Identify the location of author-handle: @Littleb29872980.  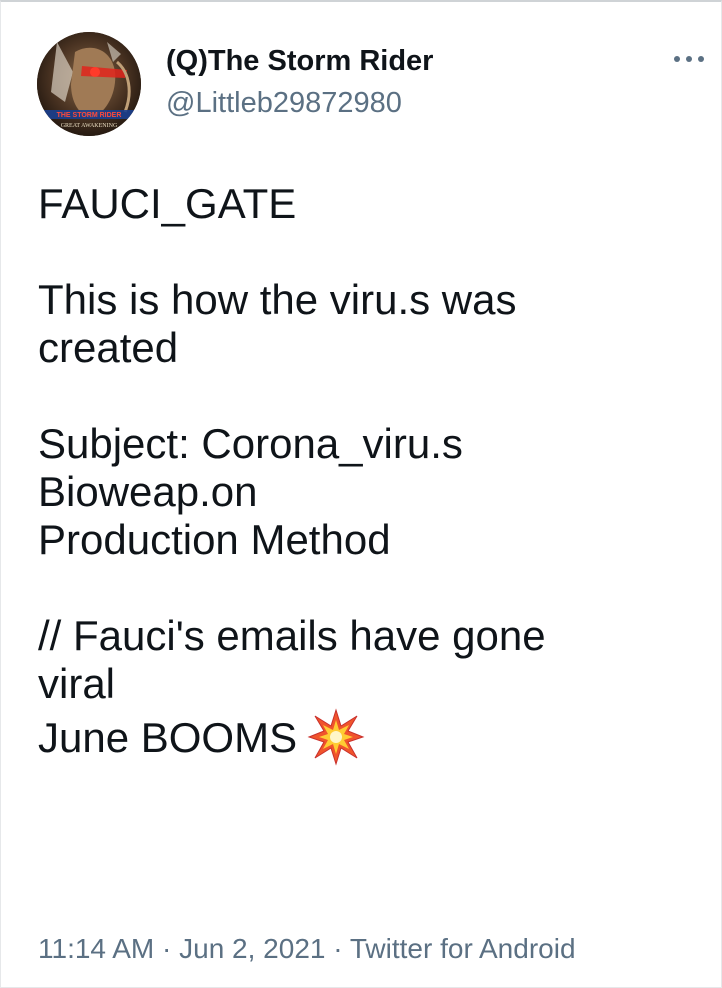
(284, 103).